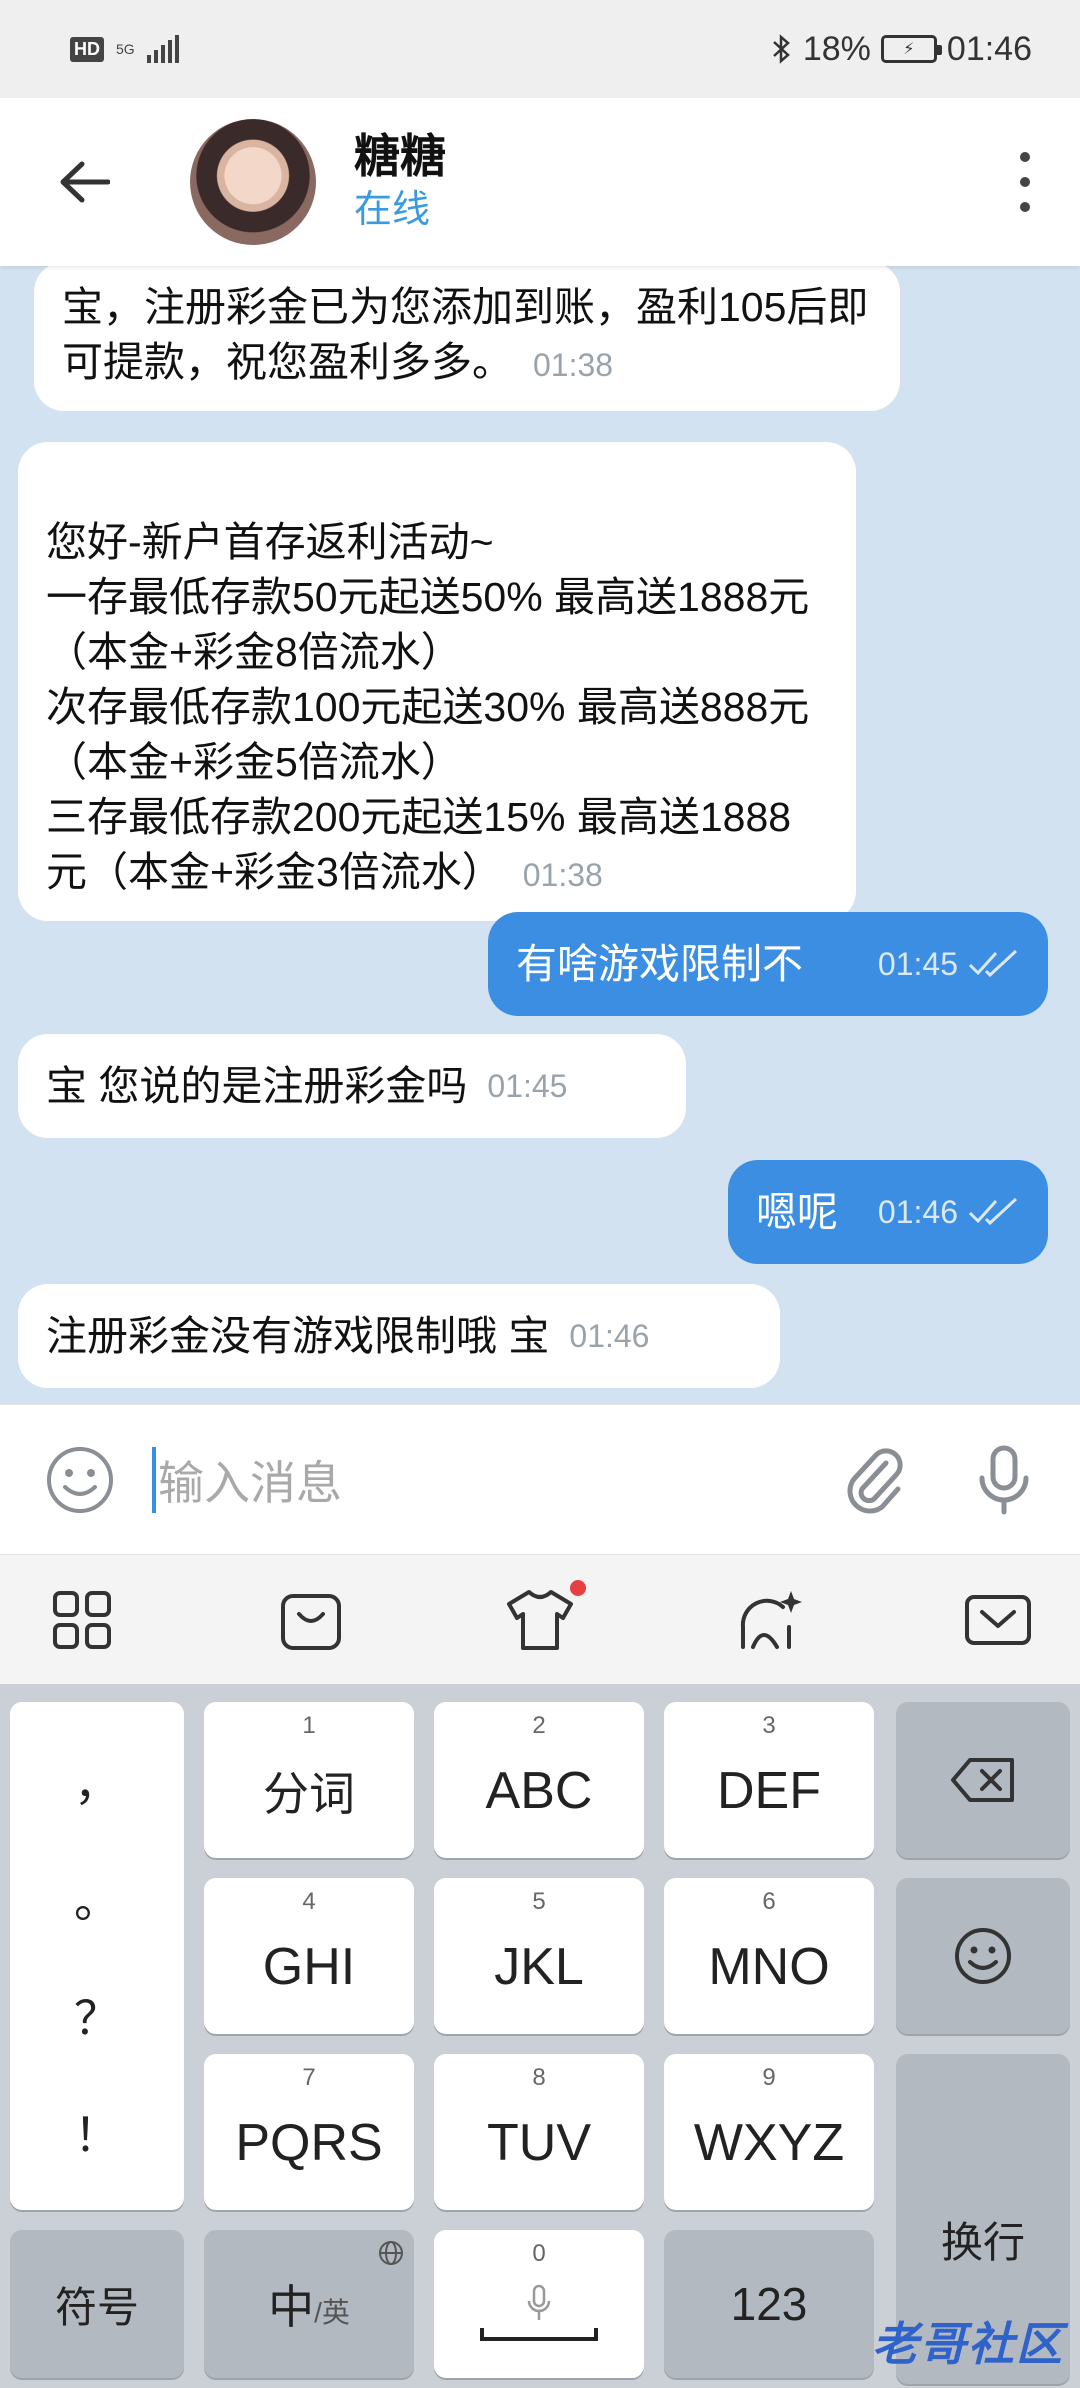 Image resolution: width=1080 pixels, height=2388 pixels. What do you see at coordinates (309, 2143) in the screenshot?
I see `key-label: PQRS` at bounding box center [309, 2143].